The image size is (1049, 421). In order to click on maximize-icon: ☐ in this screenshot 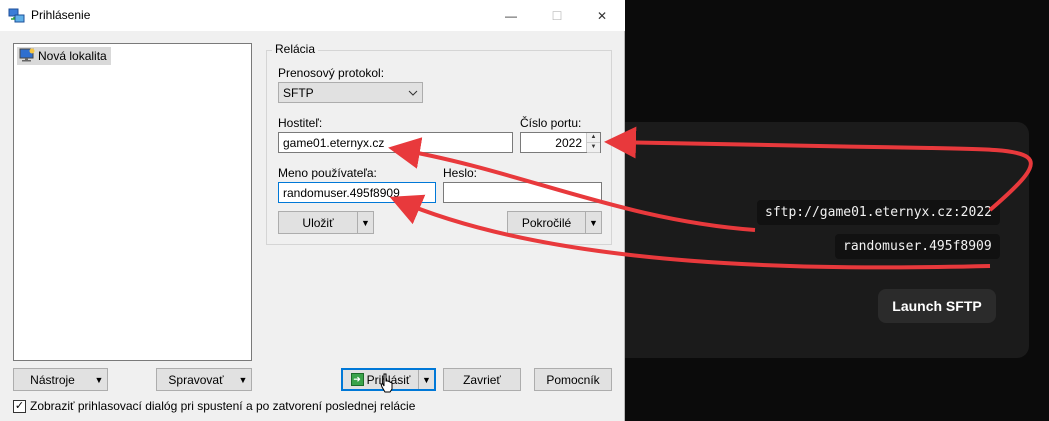, I will do `click(557, 15)`.